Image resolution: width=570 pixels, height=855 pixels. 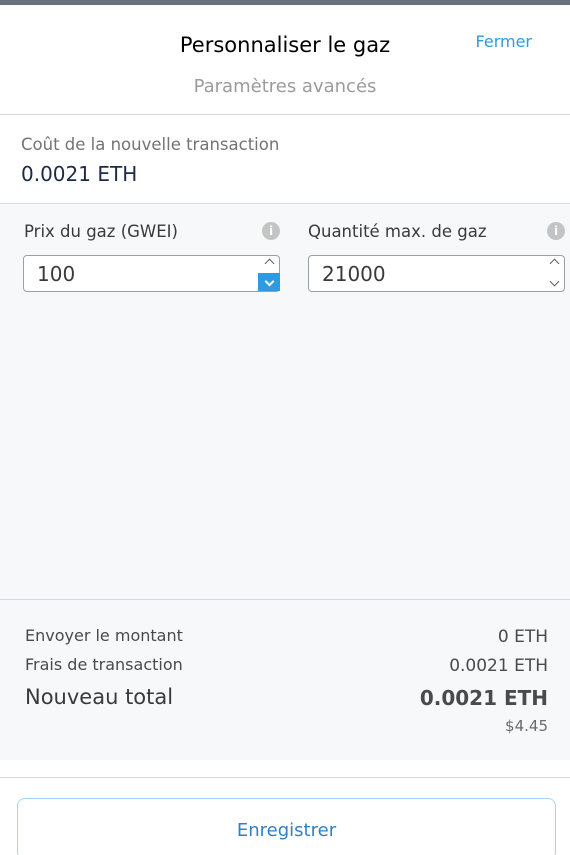 I want to click on total-value: 0.0021 ETH, so click(x=483, y=698).